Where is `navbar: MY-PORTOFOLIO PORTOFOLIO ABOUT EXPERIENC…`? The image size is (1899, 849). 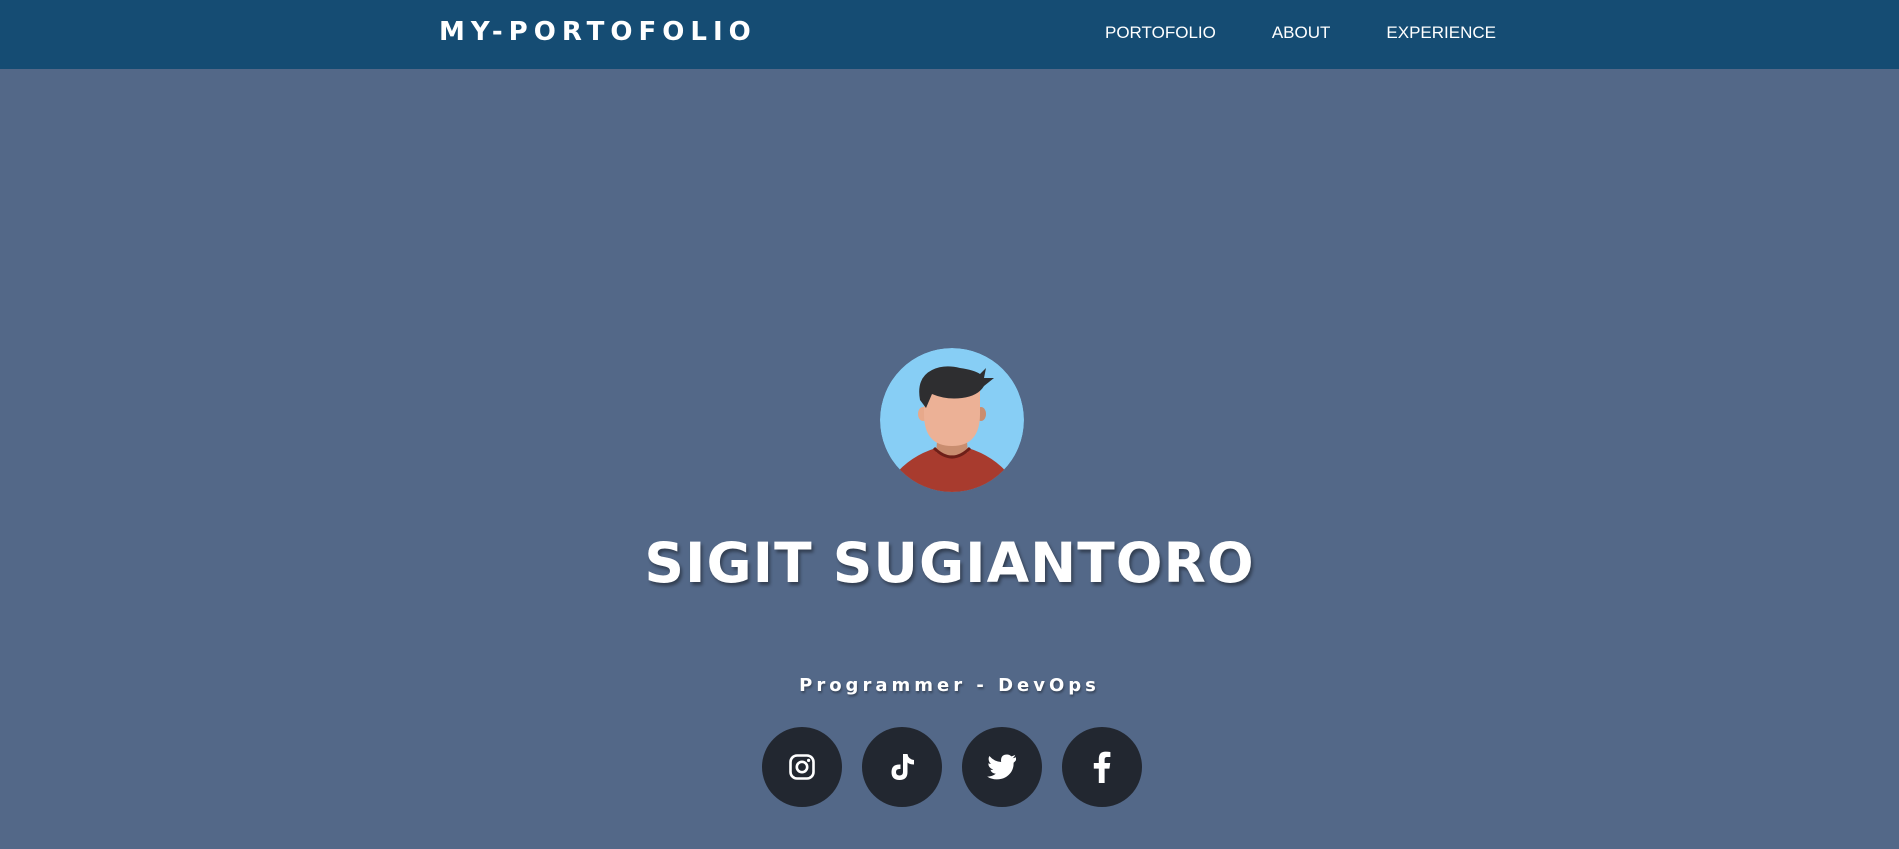 navbar: MY-PORTOFOLIO PORTOFOLIO ABOUT EXPERIENC… is located at coordinates (949, 34).